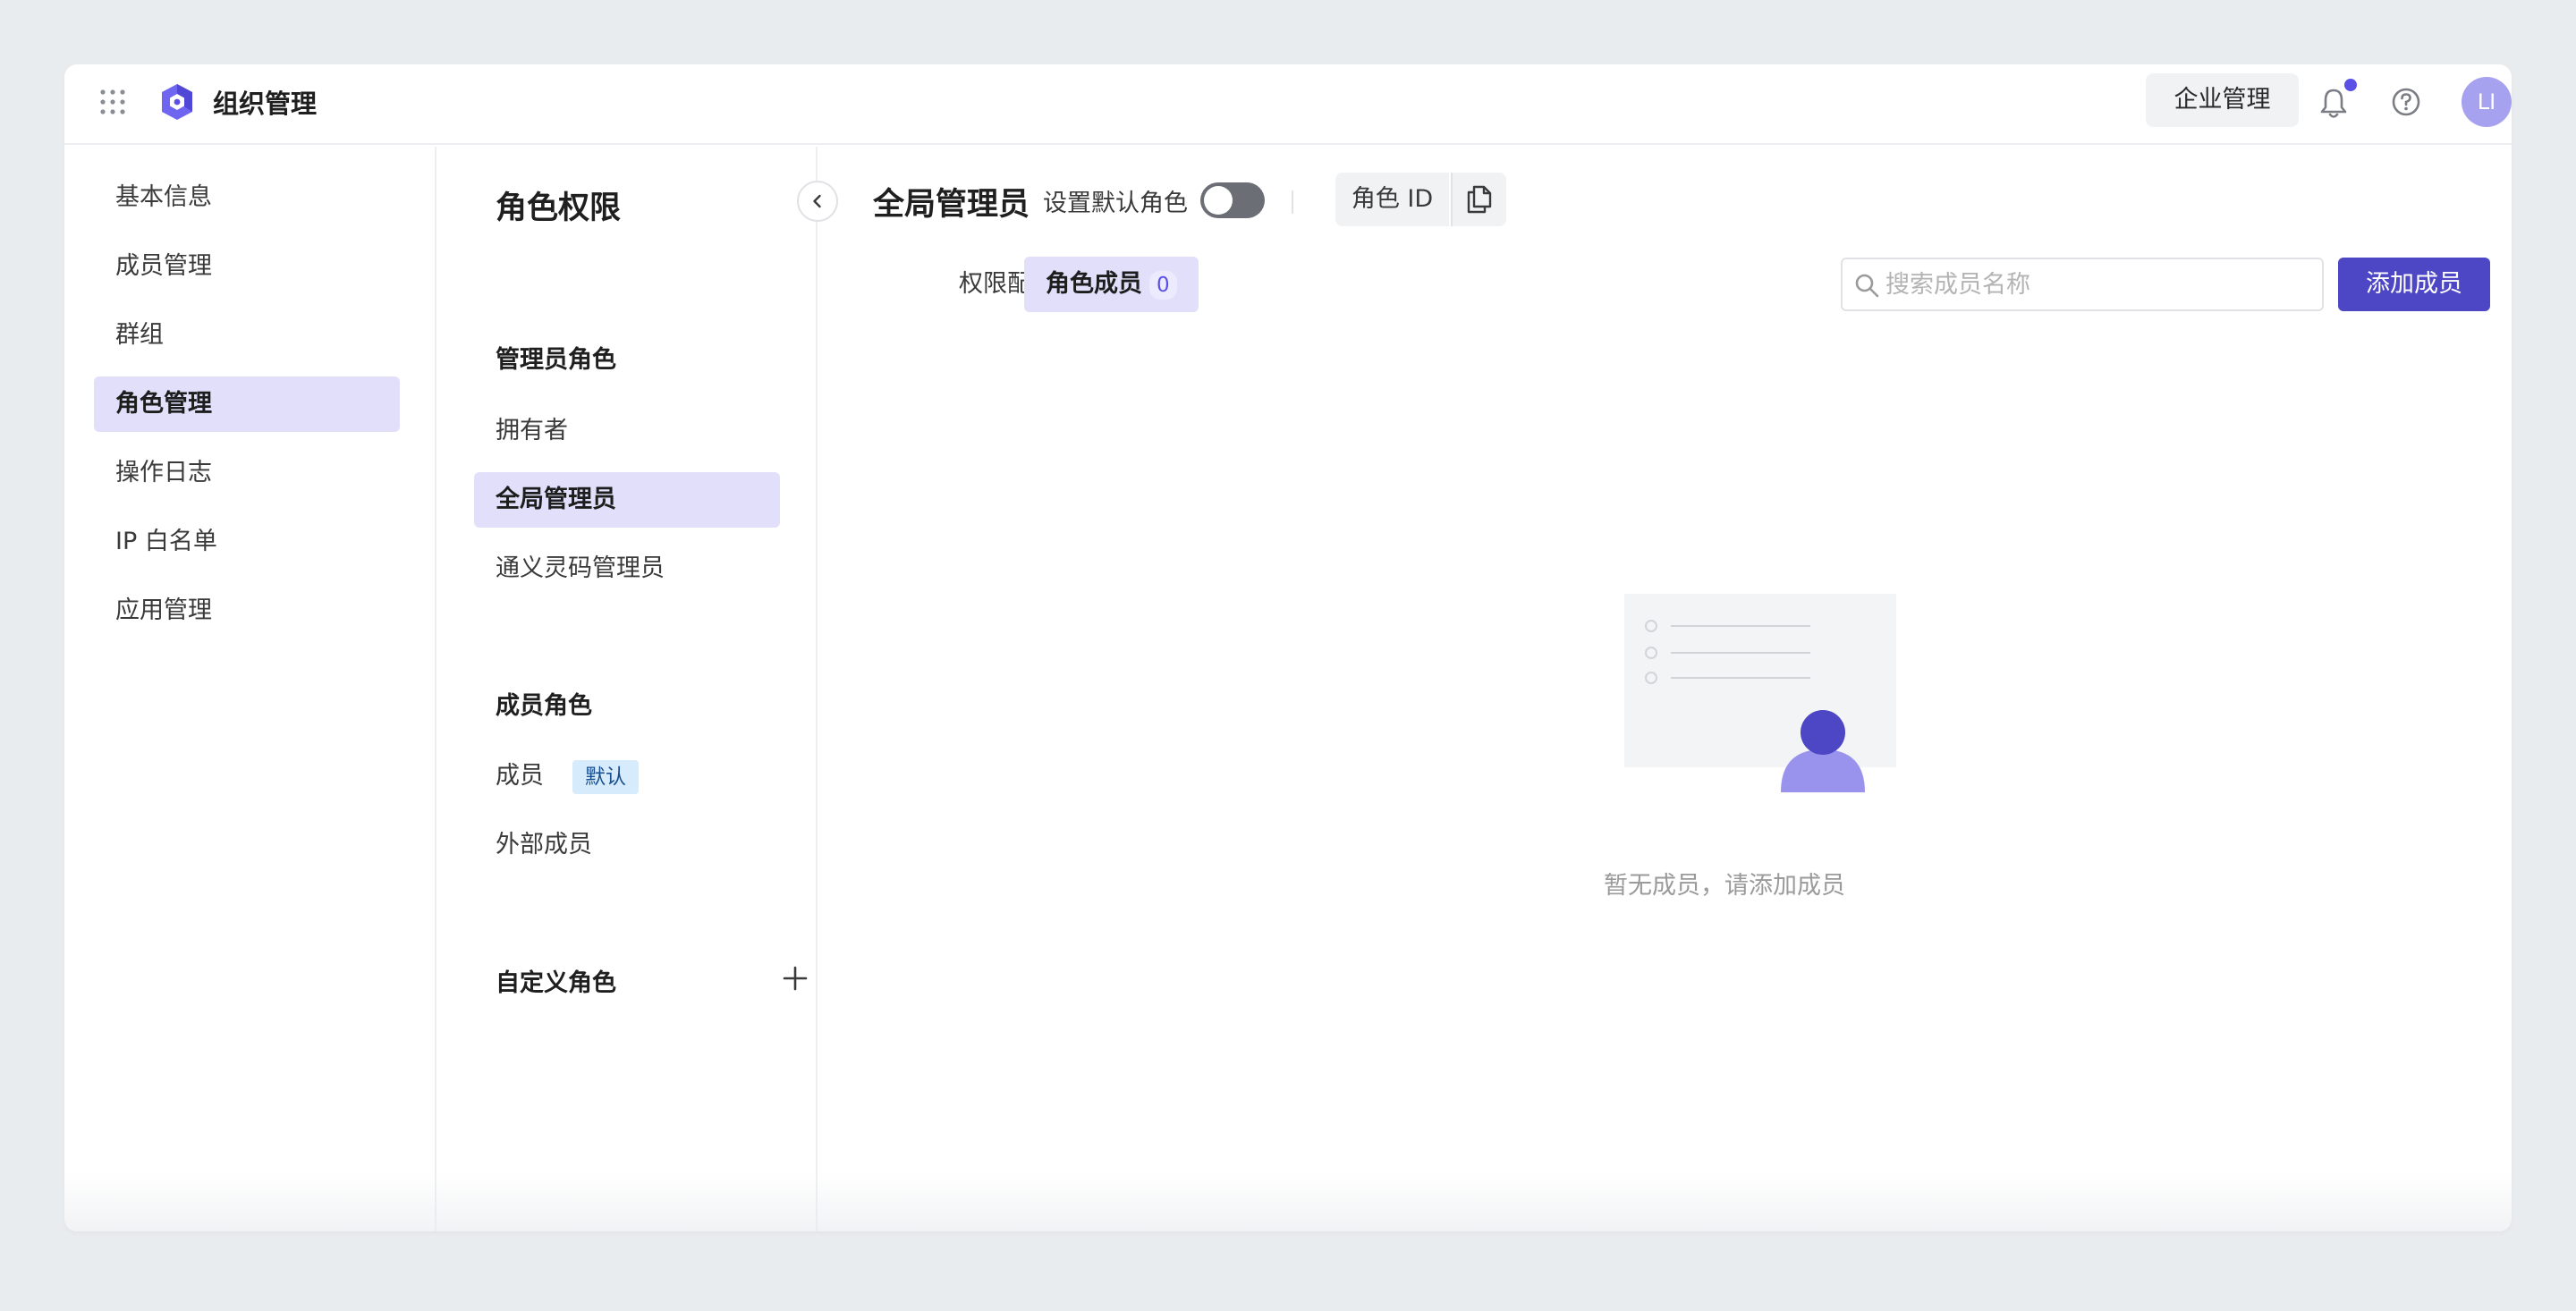  I want to click on add-custom-role-plus-icon, so click(795, 979).